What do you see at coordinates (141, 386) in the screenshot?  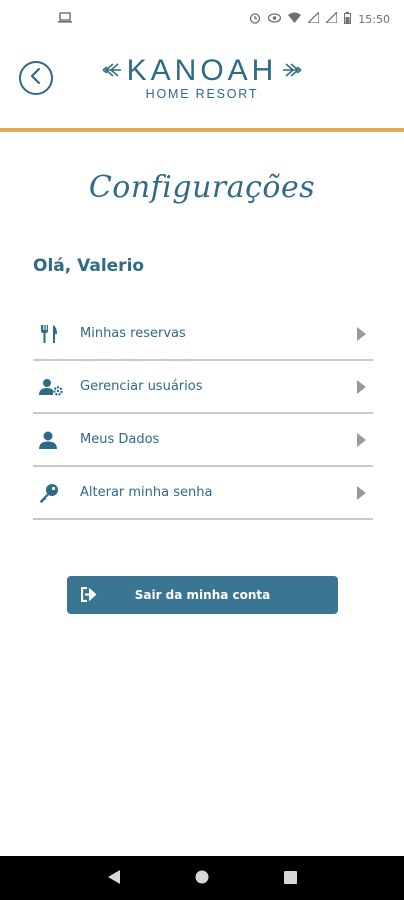 I see `menu-item-label: Gerenciar usuários` at bounding box center [141, 386].